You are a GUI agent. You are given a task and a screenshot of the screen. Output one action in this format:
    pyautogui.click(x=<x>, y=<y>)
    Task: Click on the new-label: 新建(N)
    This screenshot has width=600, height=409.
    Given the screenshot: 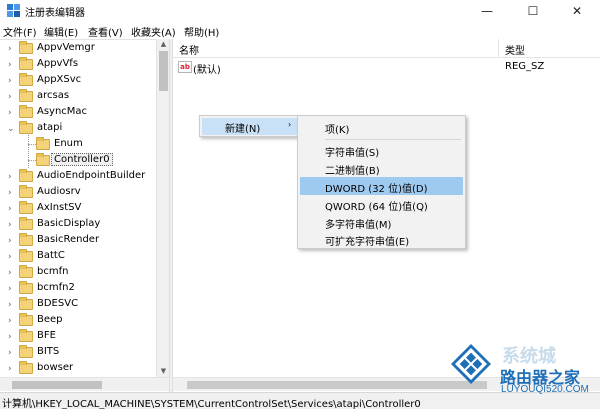 What is the action you would take?
    pyautogui.click(x=243, y=129)
    